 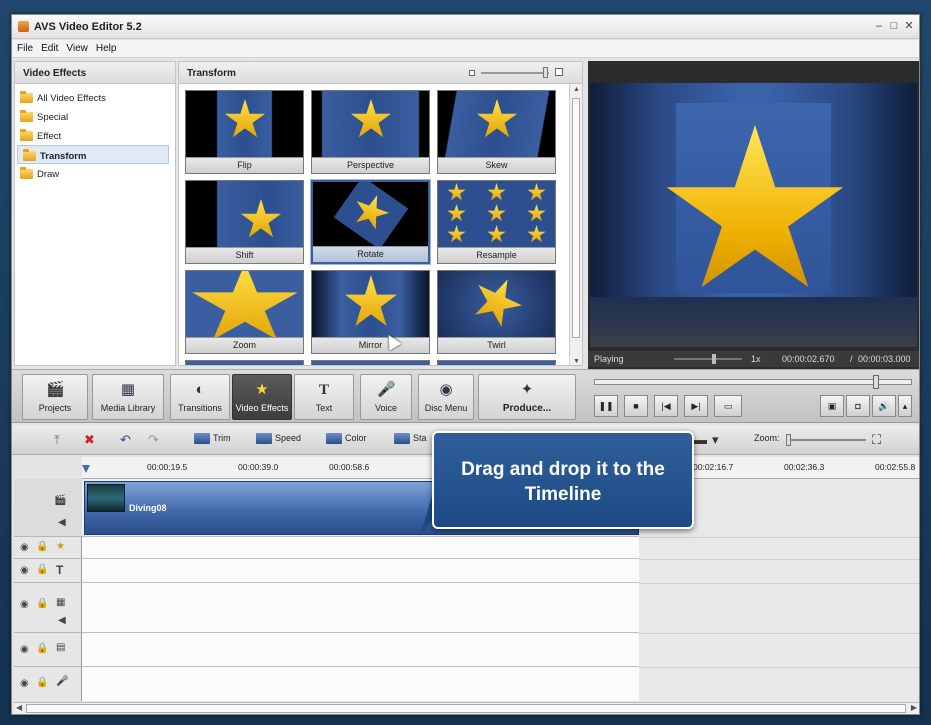 I want to click on undo-icon: ↶, so click(x=125, y=440).